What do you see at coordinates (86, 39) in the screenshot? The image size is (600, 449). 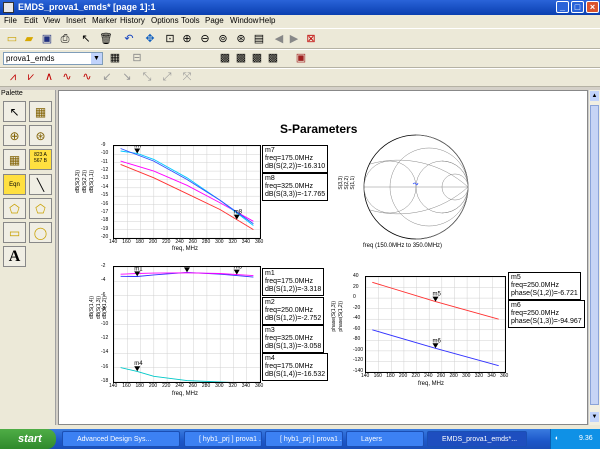 I see `select-arrow-icon: ↖` at bounding box center [86, 39].